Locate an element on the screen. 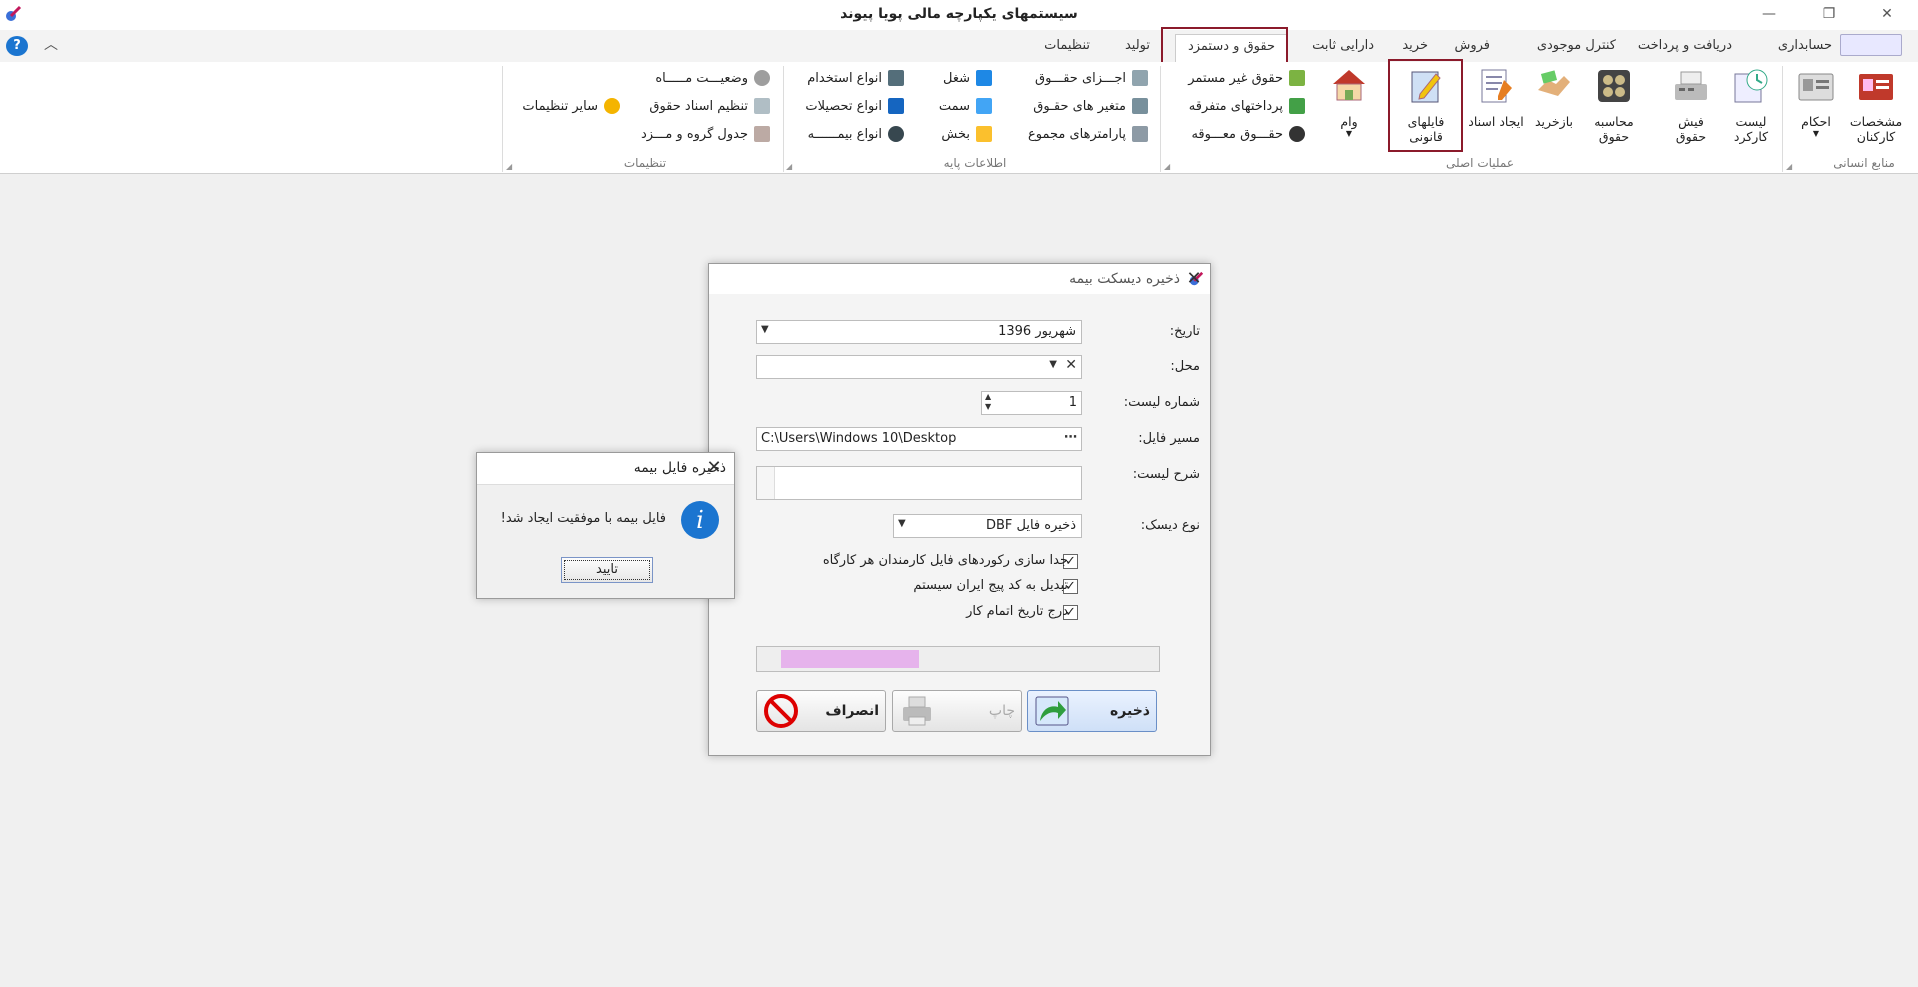  tab-sales: فروش is located at coordinates (1472, 45).